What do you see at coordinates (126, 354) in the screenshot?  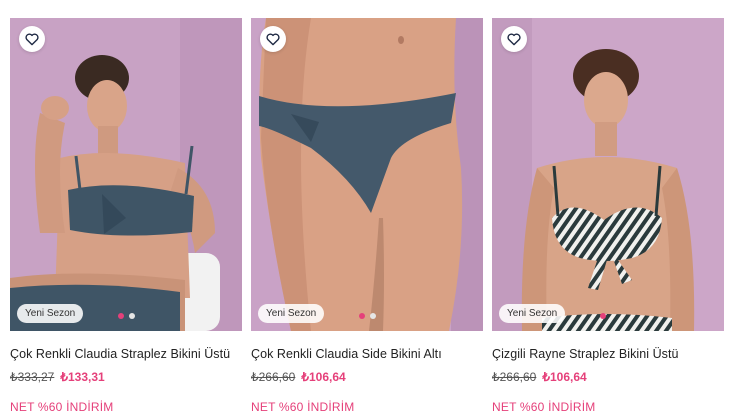 I see `product-title: Çok Renkli Claudia Straplez Bikini Üstü` at bounding box center [126, 354].